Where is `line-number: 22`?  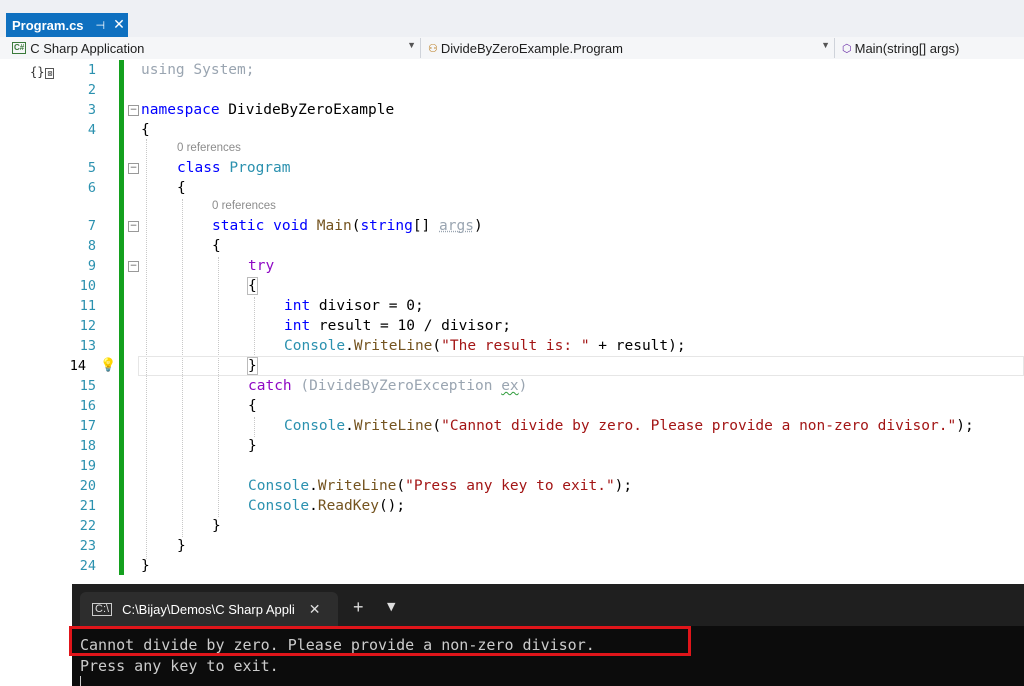
line-number: 22 is located at coordinates (87, 526).